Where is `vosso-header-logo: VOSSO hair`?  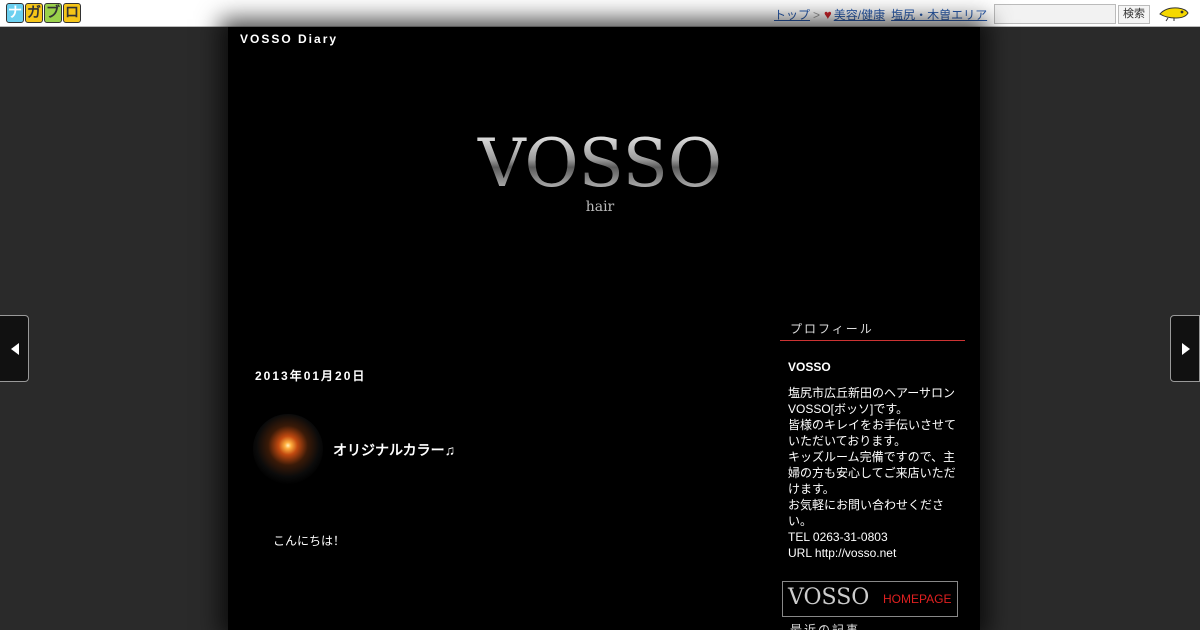 vosso-header-logo: VOSSO hair is located at coordinates (600, 169).